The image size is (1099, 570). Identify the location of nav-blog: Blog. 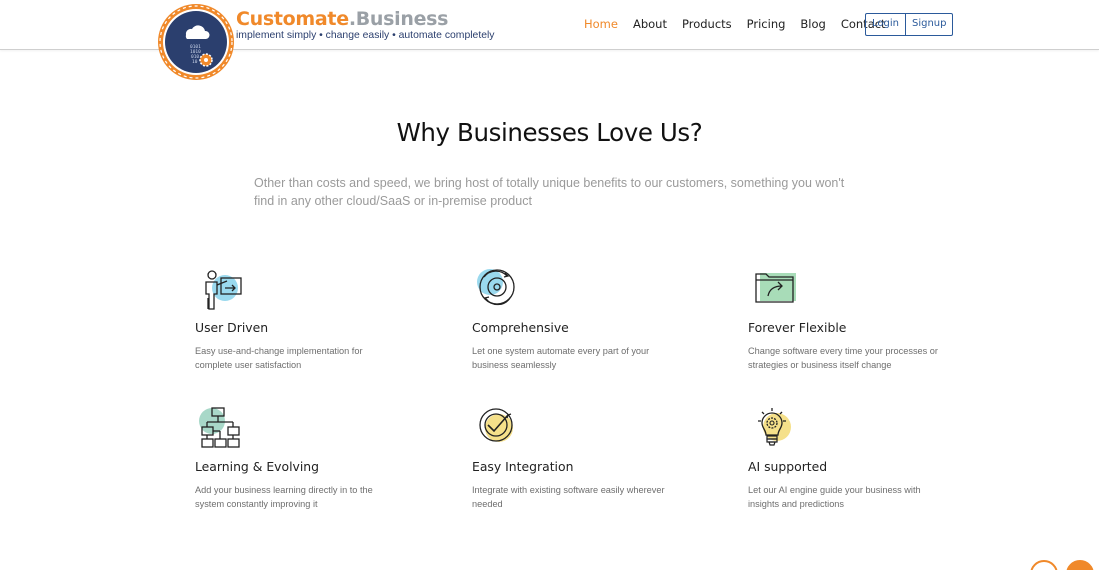
(812, 24).